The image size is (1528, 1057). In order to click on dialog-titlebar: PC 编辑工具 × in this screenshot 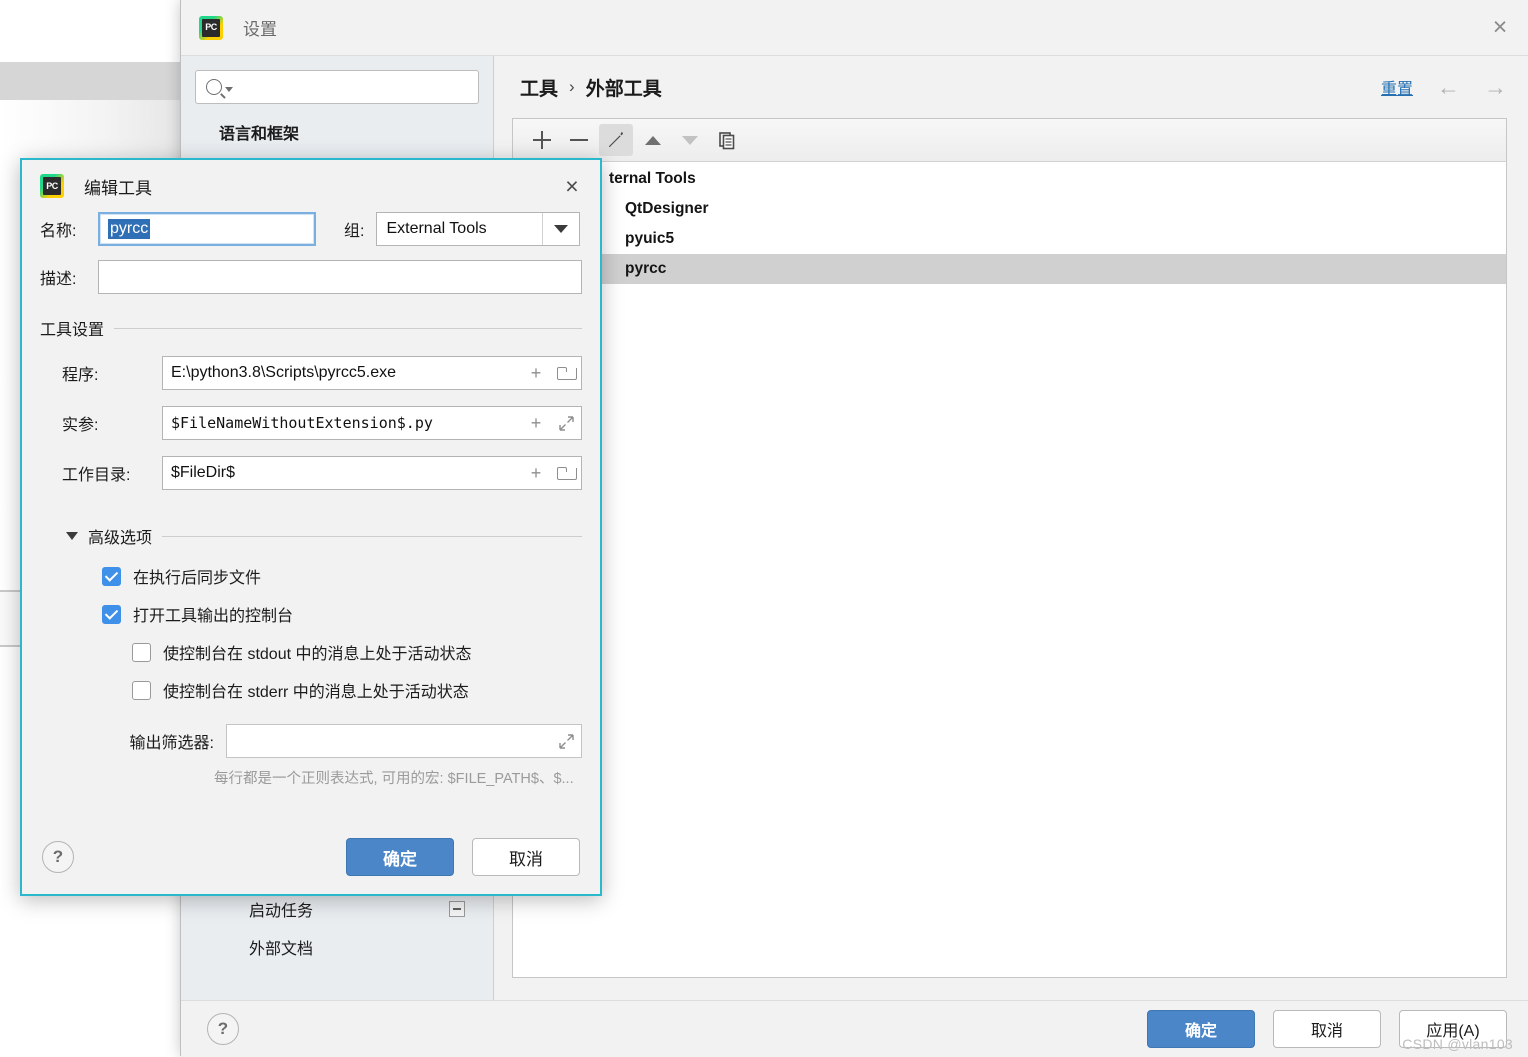, I will do `click(311, 186)`.